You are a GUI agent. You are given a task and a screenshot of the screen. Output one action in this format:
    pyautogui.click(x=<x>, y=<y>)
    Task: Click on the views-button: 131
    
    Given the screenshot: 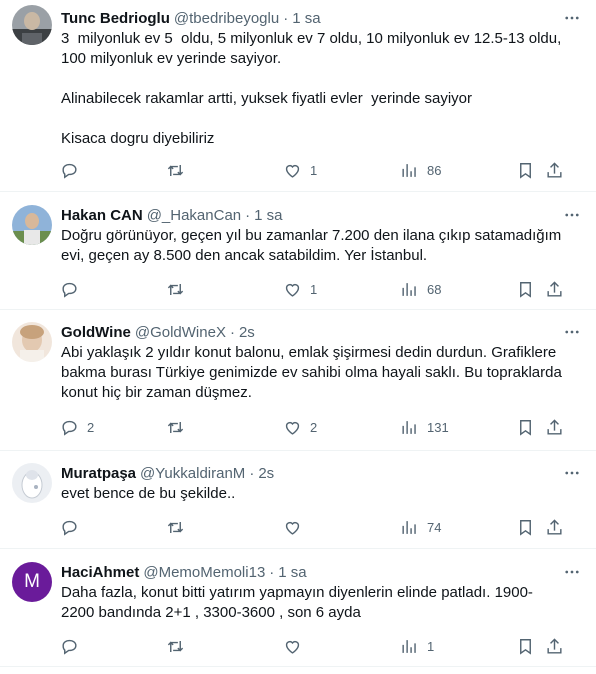 What is the action you would take?
    pyautogui.click(x=424, y=427)
    